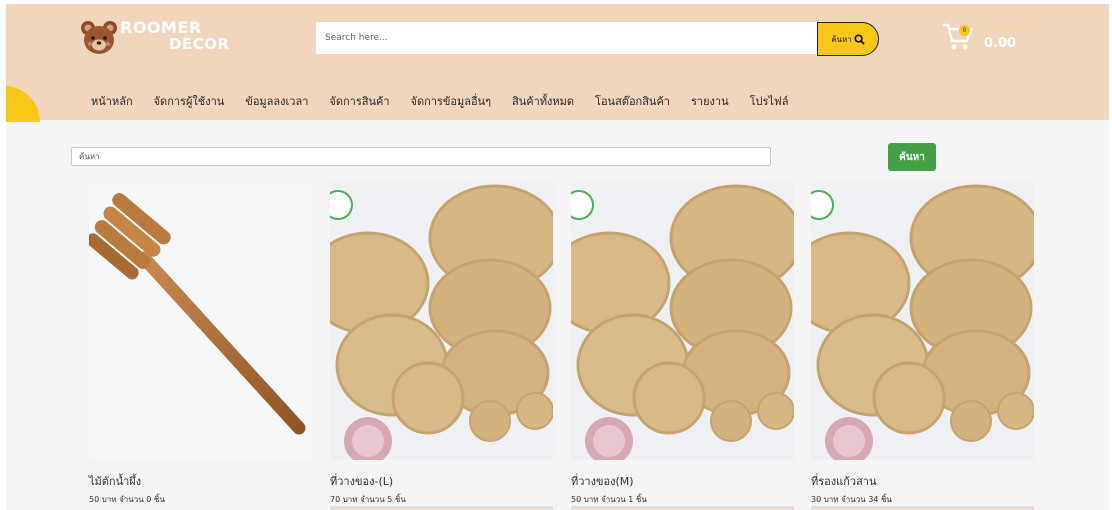 The width and height of the screenshot is (1112, 510). What do you see at coordinates (543, 102) in the screenshot?
I see `nav-item-all-products: สินค้าทั้งหมด` at bounding box center [543, 102].